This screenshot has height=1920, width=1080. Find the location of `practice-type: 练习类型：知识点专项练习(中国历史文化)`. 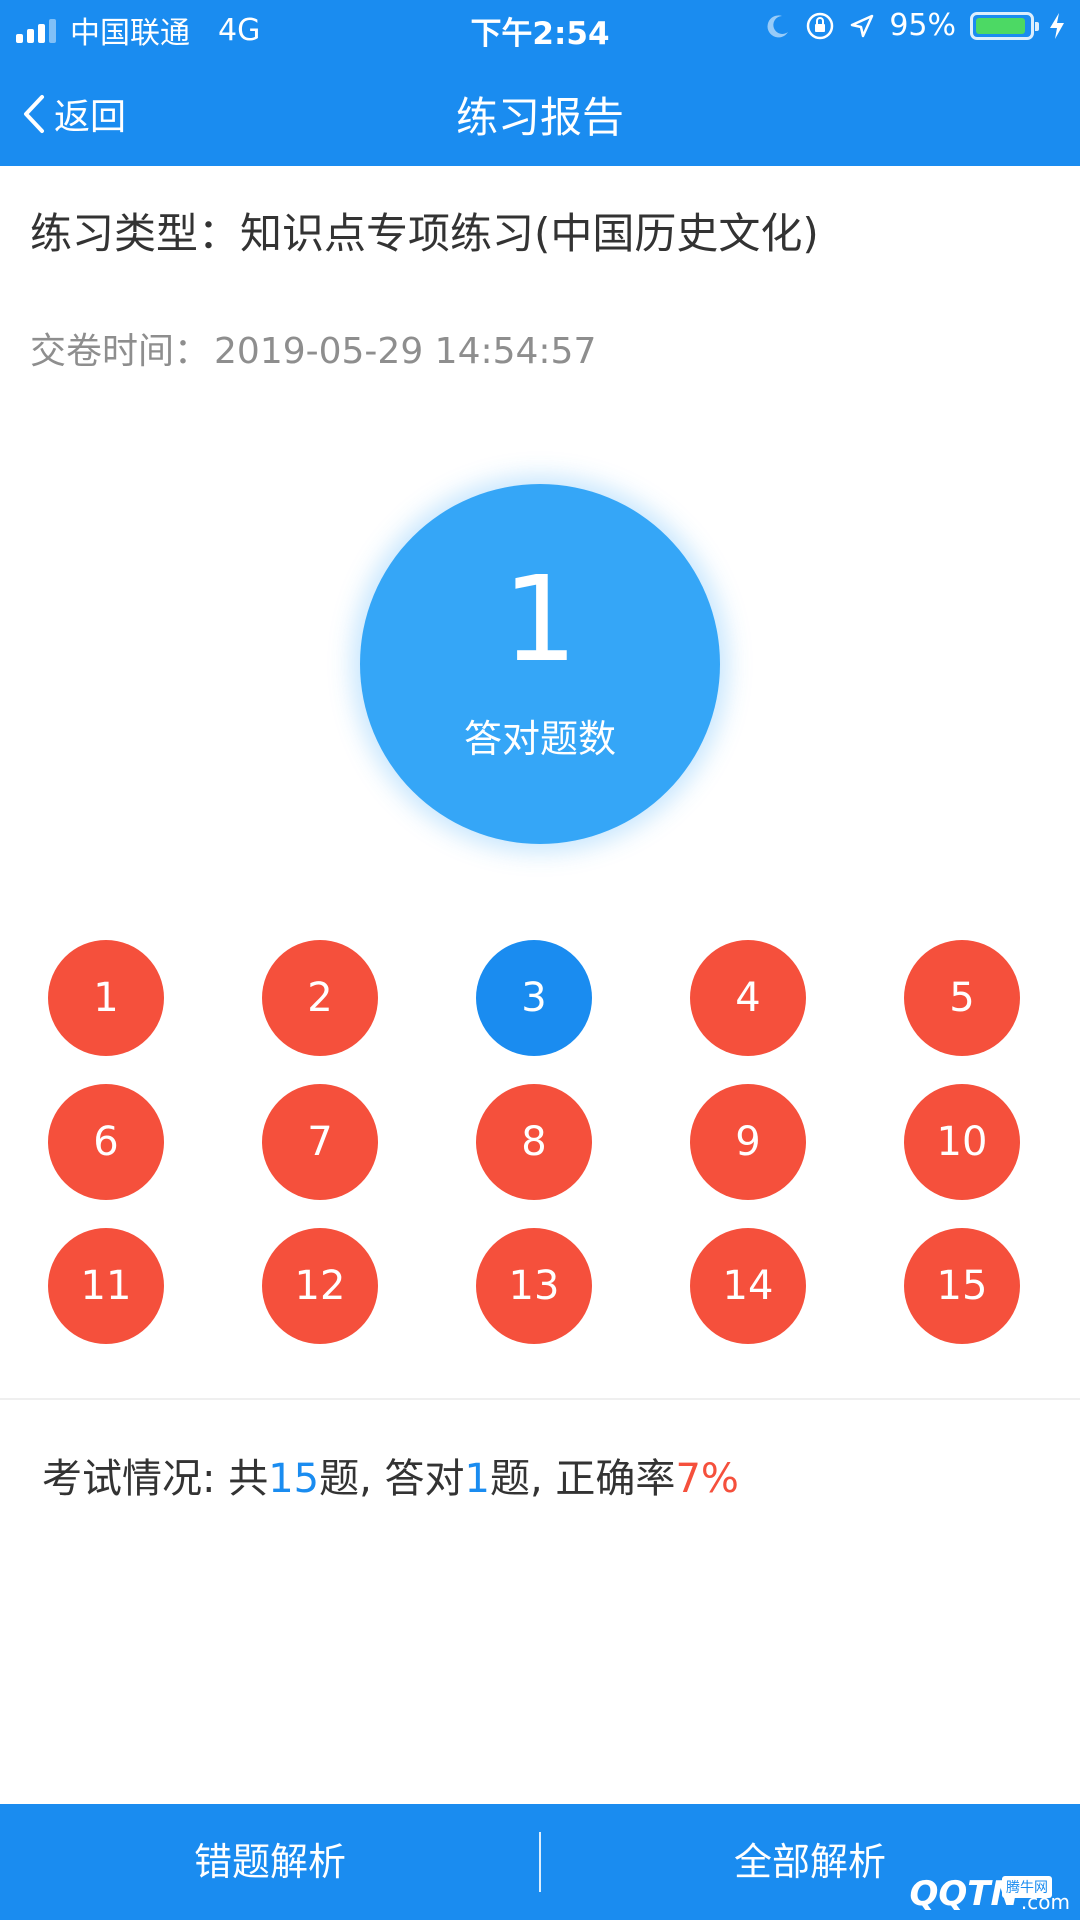

practice-type: 练习类型：知识点专项练习(中国历史文化) is located at coordinates (424, 230).